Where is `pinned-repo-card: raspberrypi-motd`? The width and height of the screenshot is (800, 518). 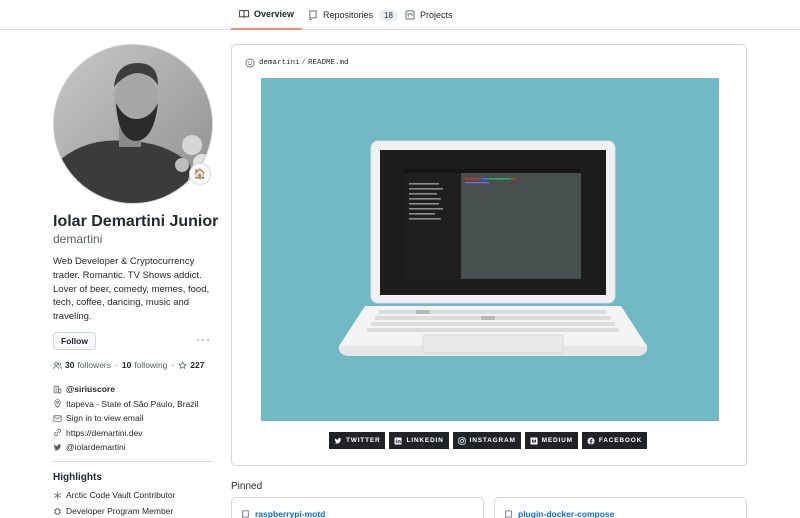
pinned-repo-card: raspberrypi-motd is located at coordinates (357, 507).